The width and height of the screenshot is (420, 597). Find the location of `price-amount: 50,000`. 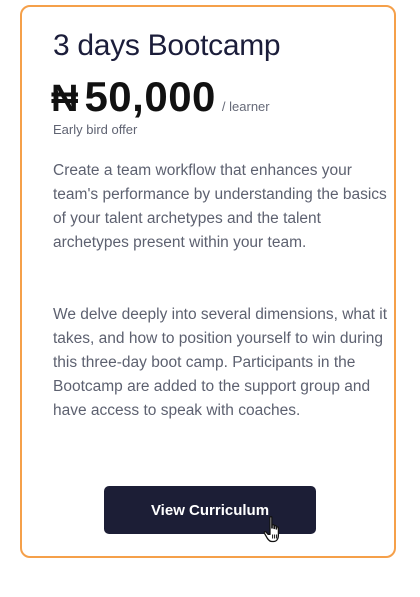

price-amount: 50,000 is located at coordinates (150, 96).